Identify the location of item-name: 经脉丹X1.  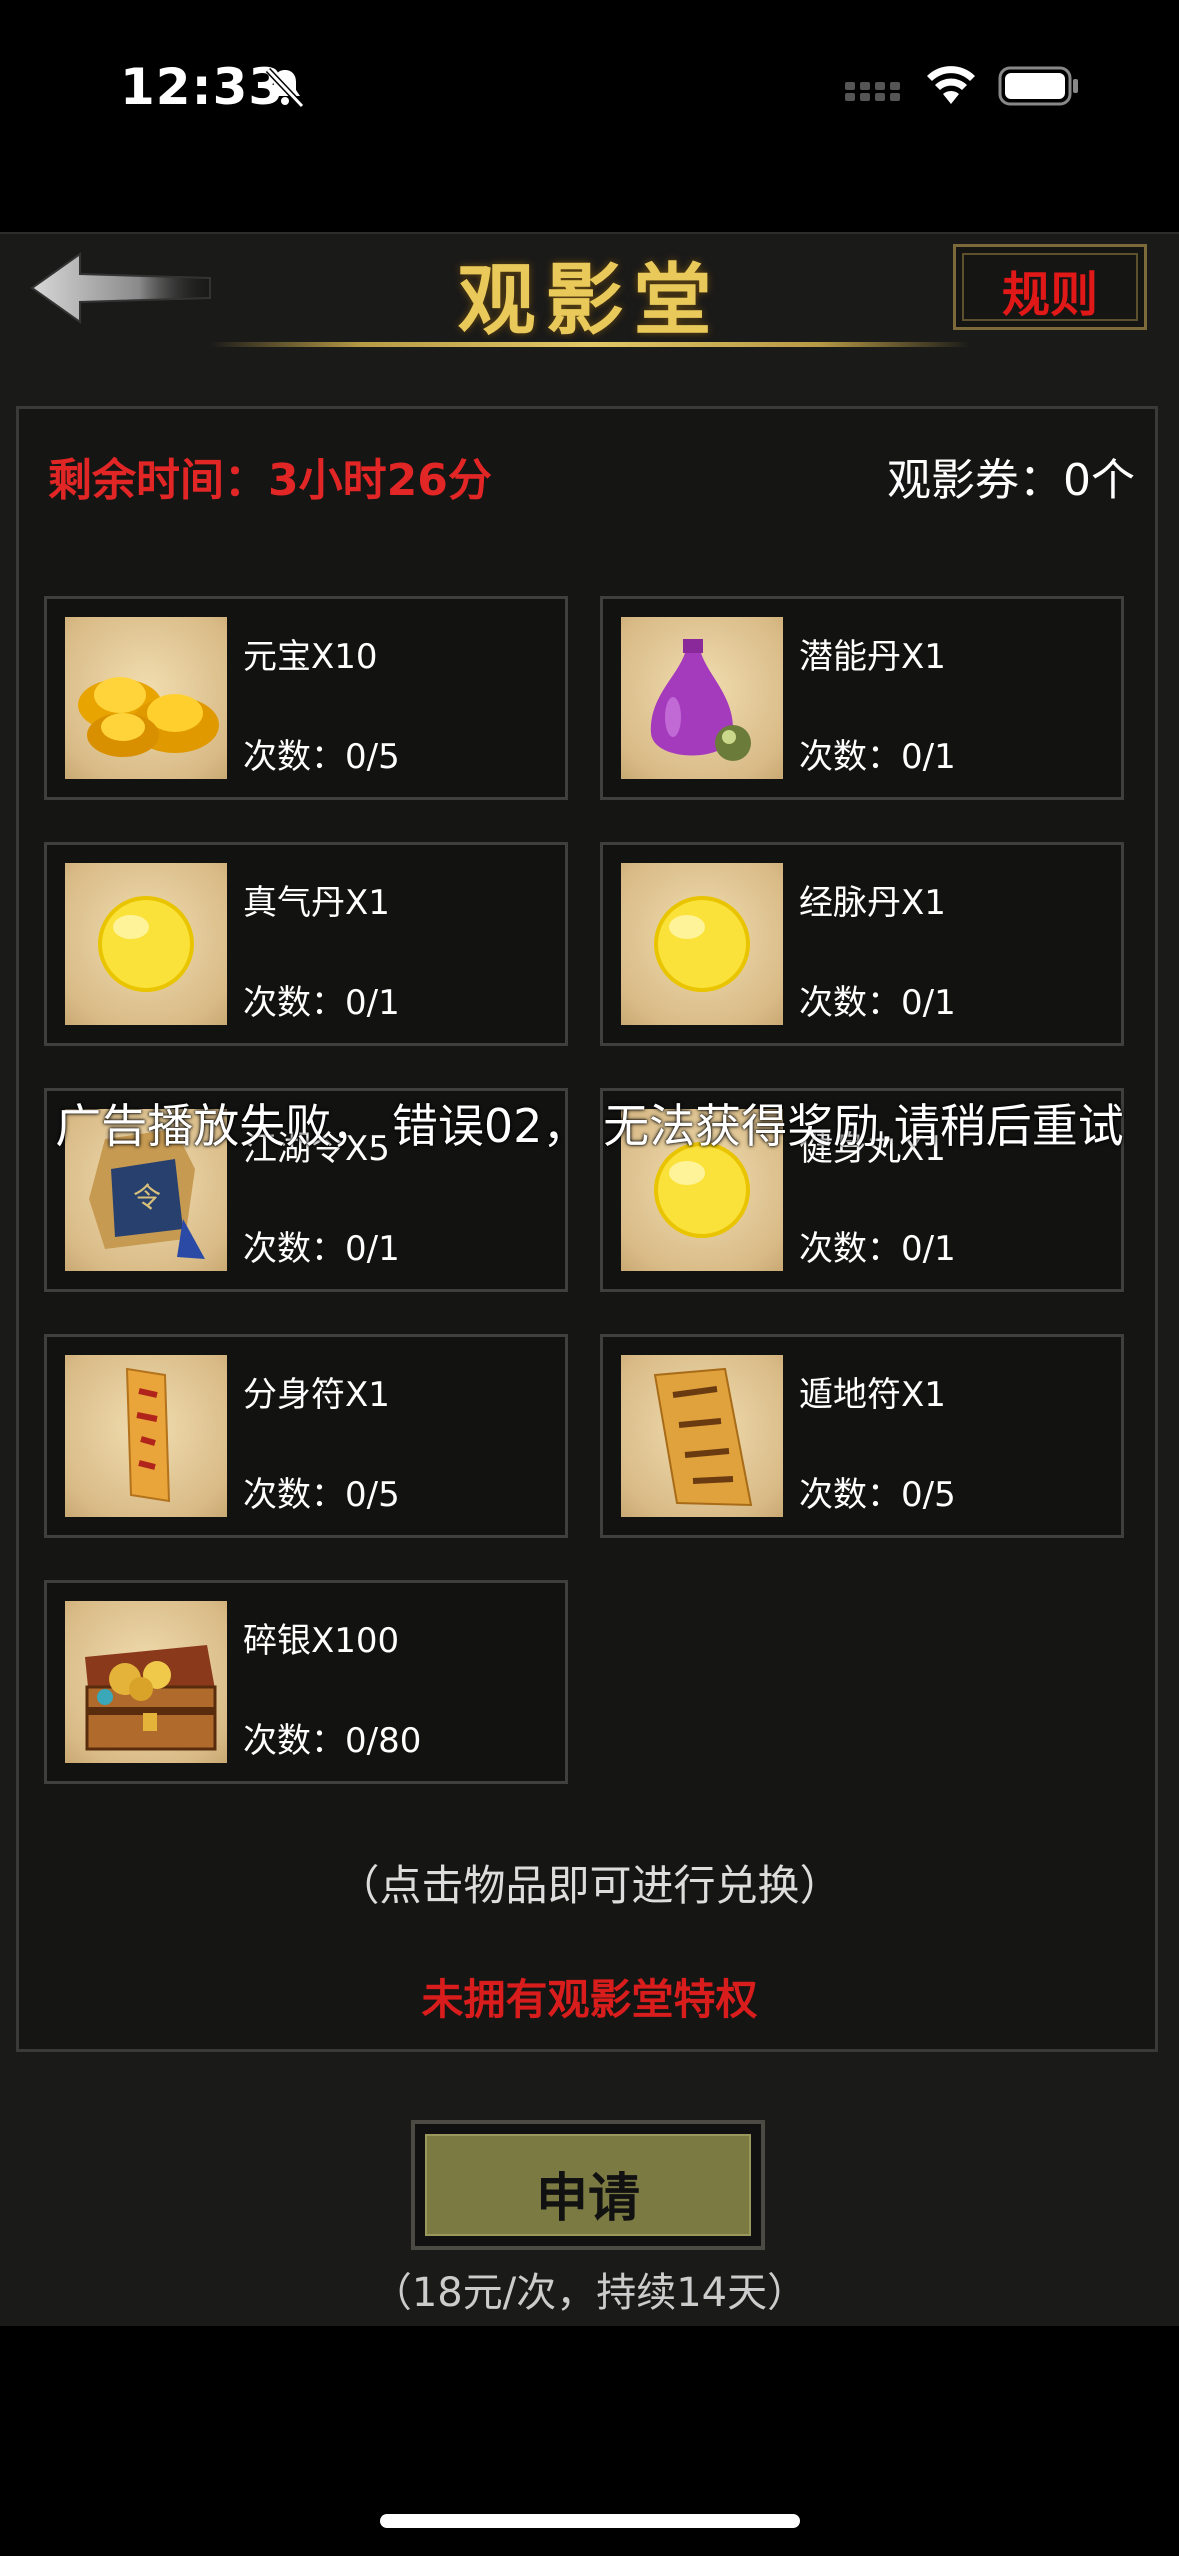
(872, 903).